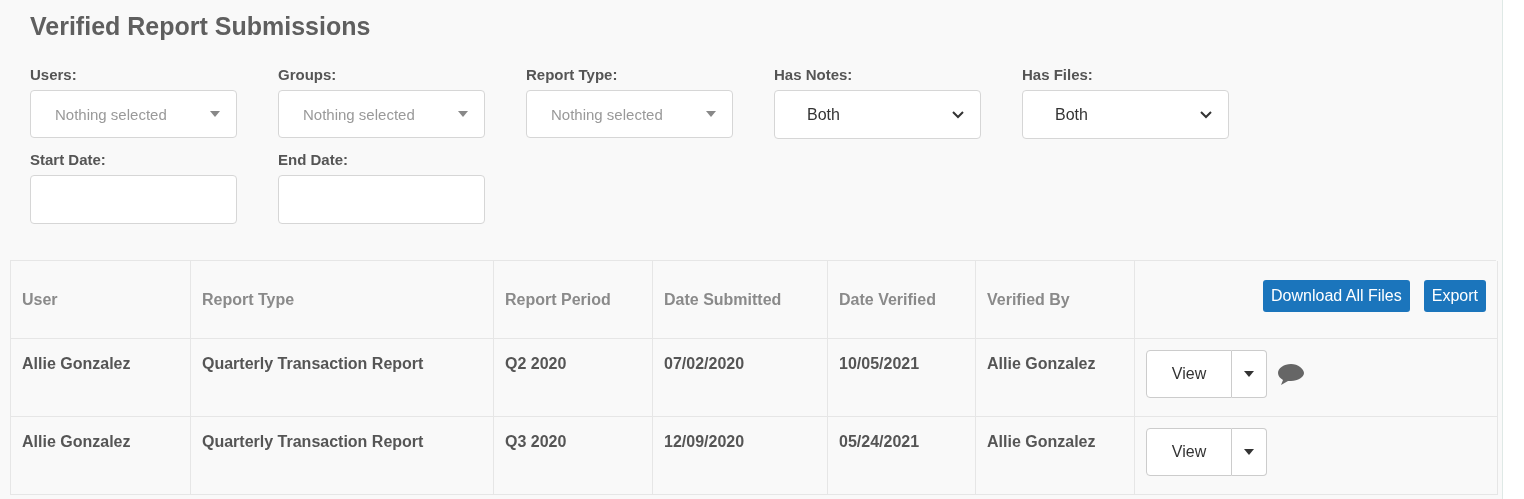 The width and height of the screenshot is (1524, 499). What do you see at coordinates (879, 442) in the screenshot?
I see `table-cell: 05/24/2021` at bounding box center [879, 442].